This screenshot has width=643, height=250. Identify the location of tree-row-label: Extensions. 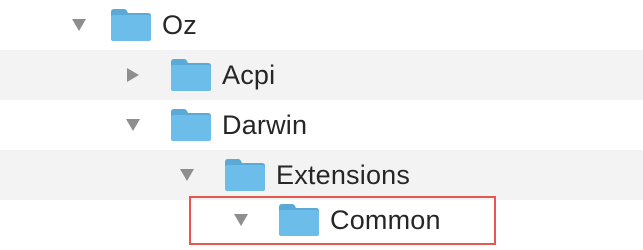
(343, 174).